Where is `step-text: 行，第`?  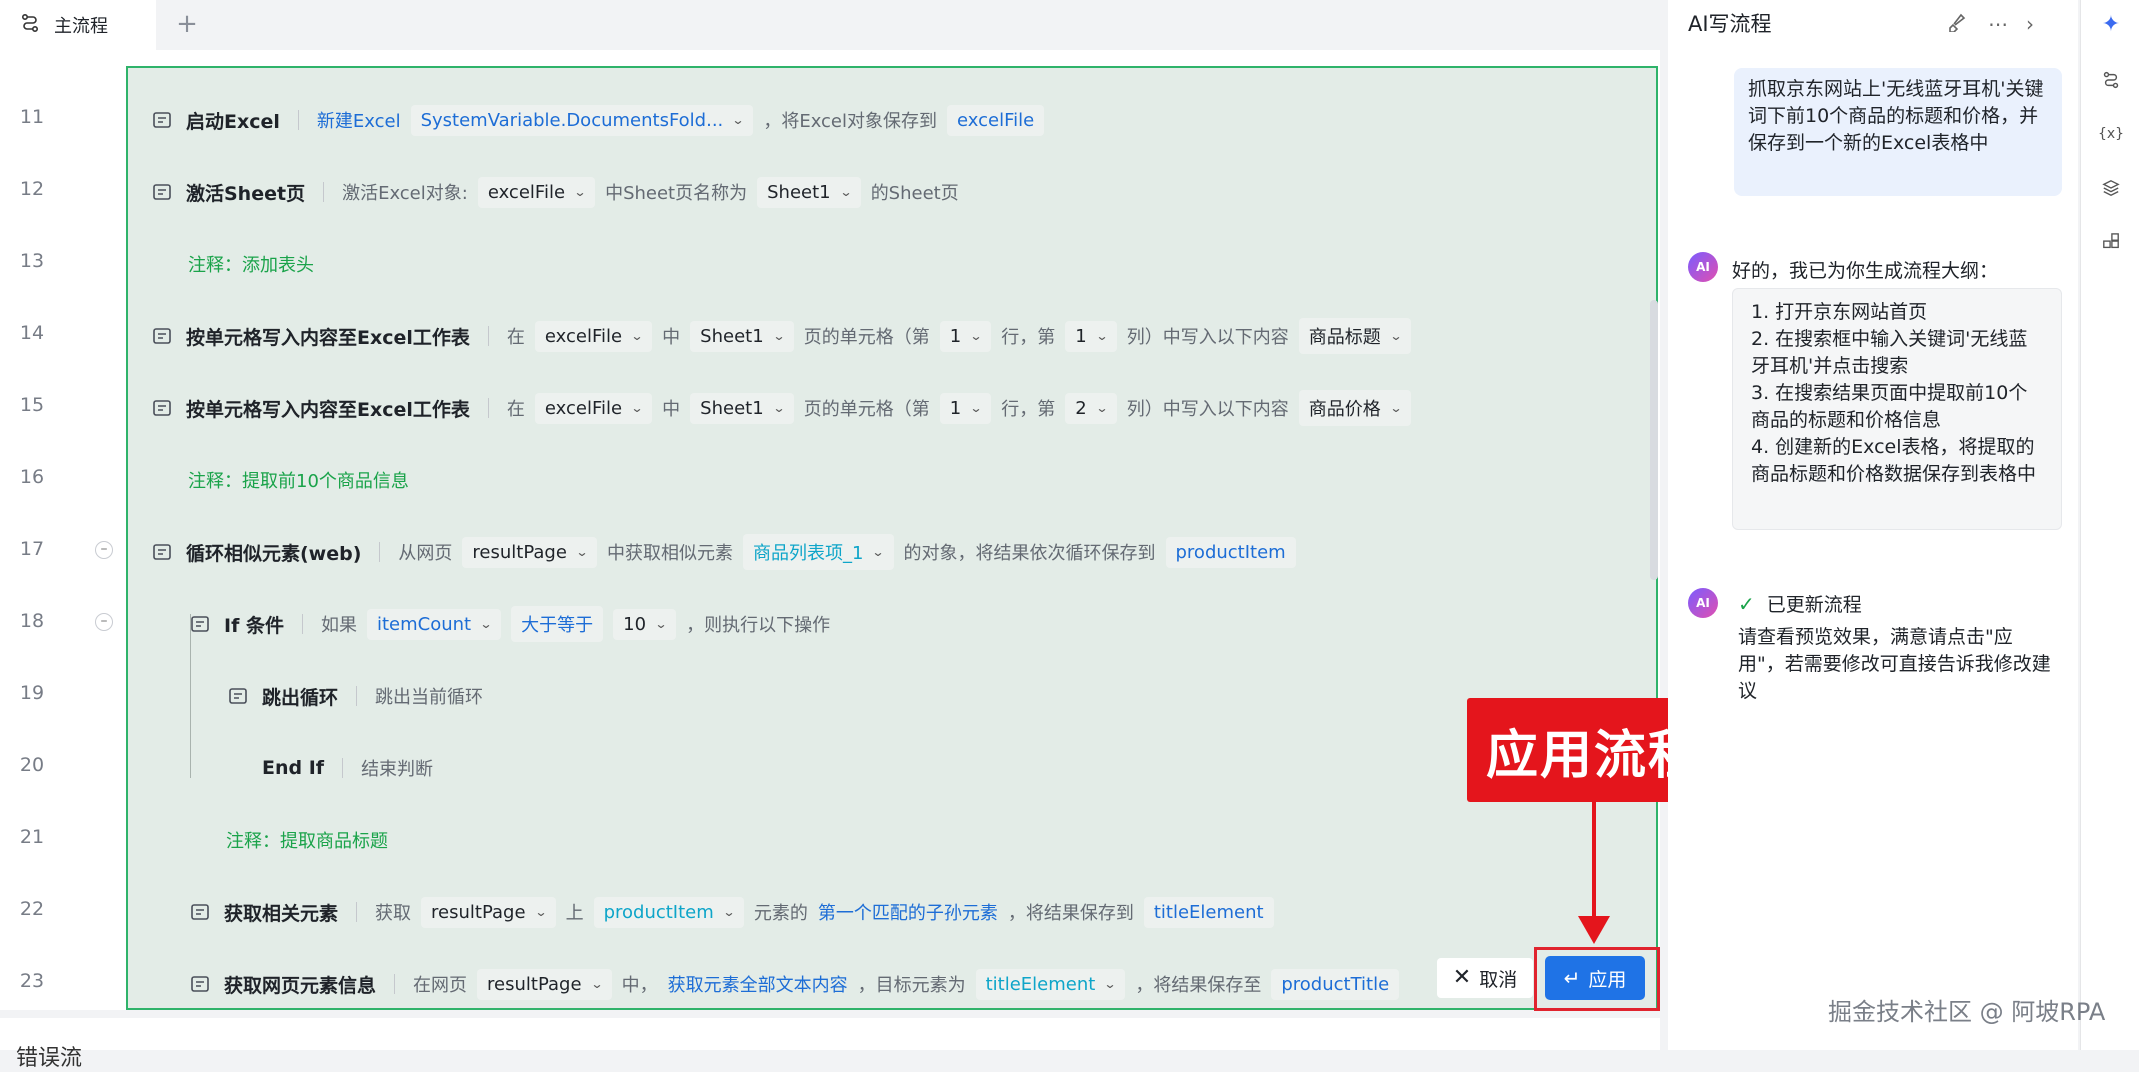 step-text: 行，第 is located at coordinates (1028, 337).